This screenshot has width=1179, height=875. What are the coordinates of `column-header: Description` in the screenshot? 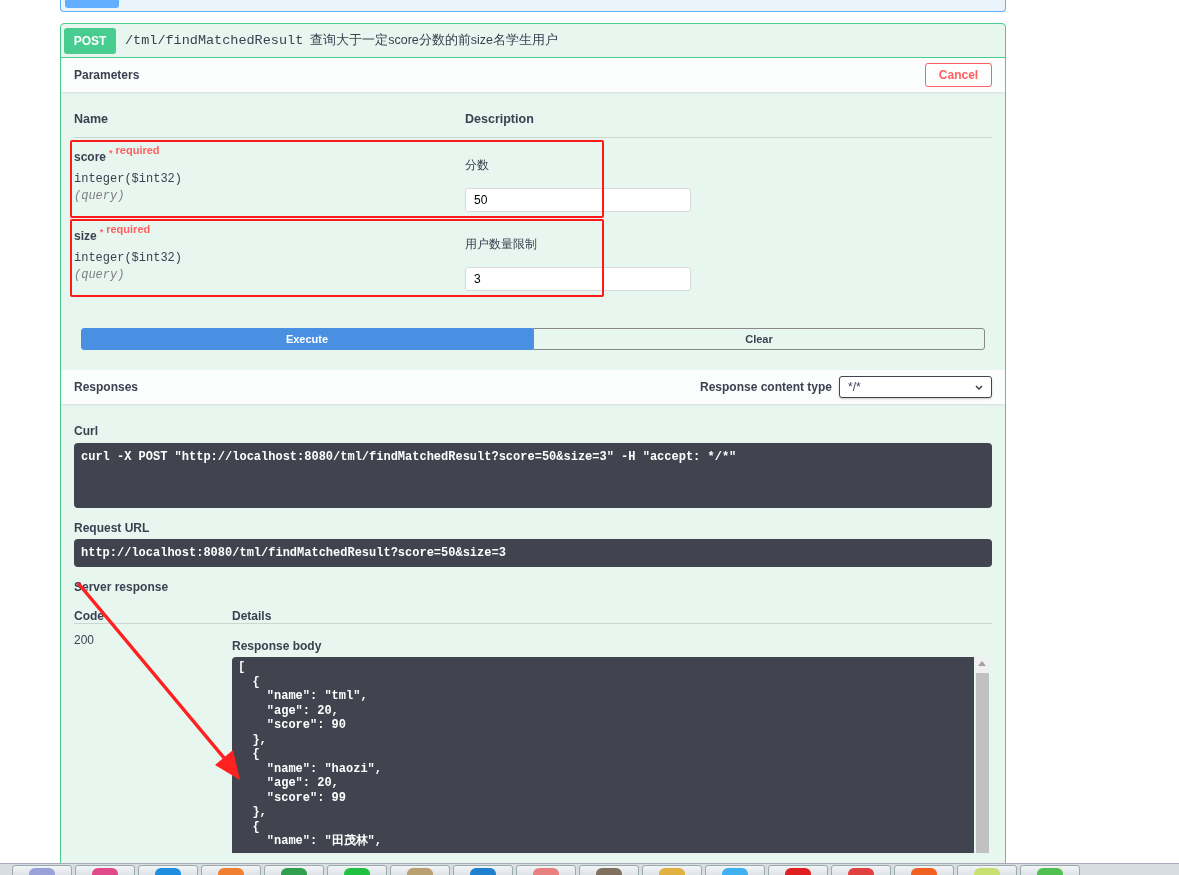 It's located at (499, 119).